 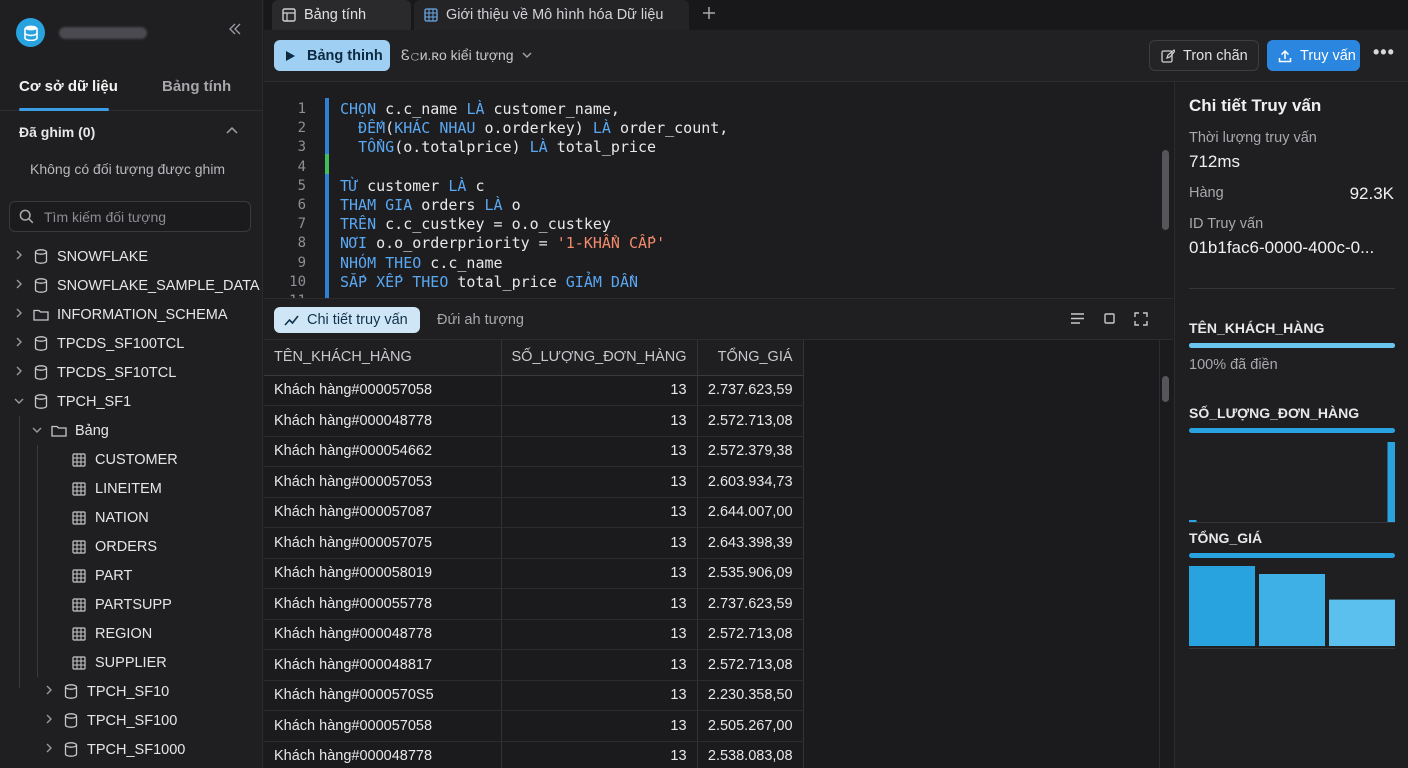 What do you see at coordinates (235, 31) in the screenshot?
I see `collapse-sidebar-icon` at bounding box center [235, 31].